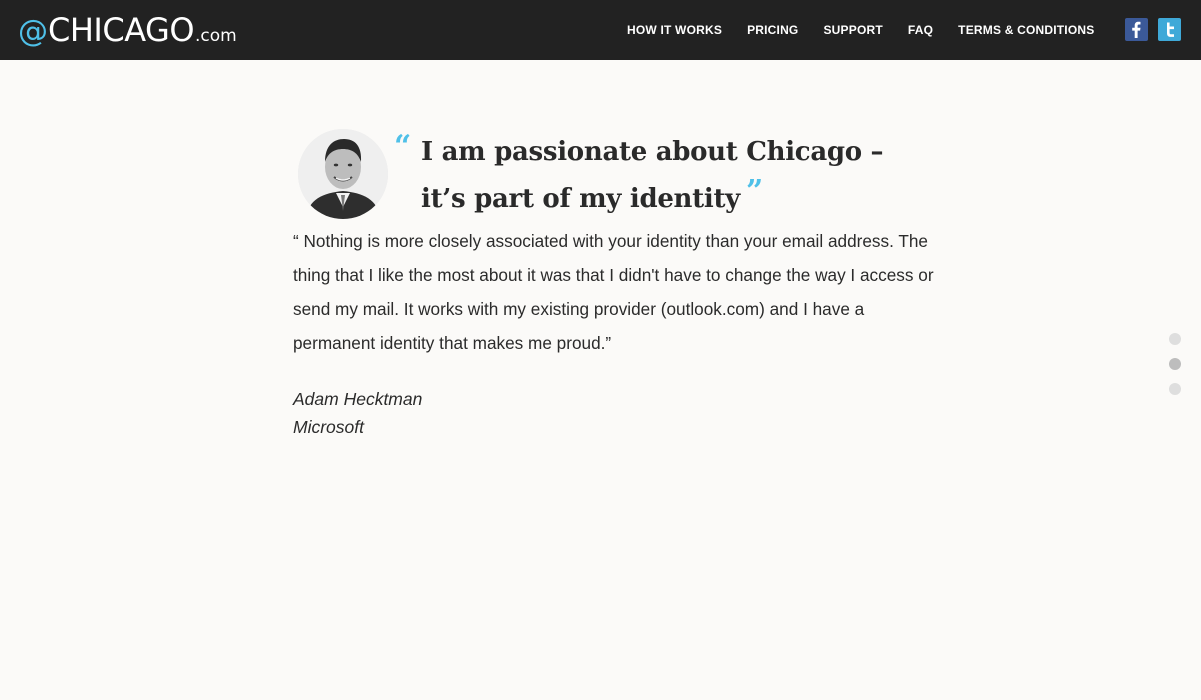  I want to click on author-avatar, so click(343, 174).